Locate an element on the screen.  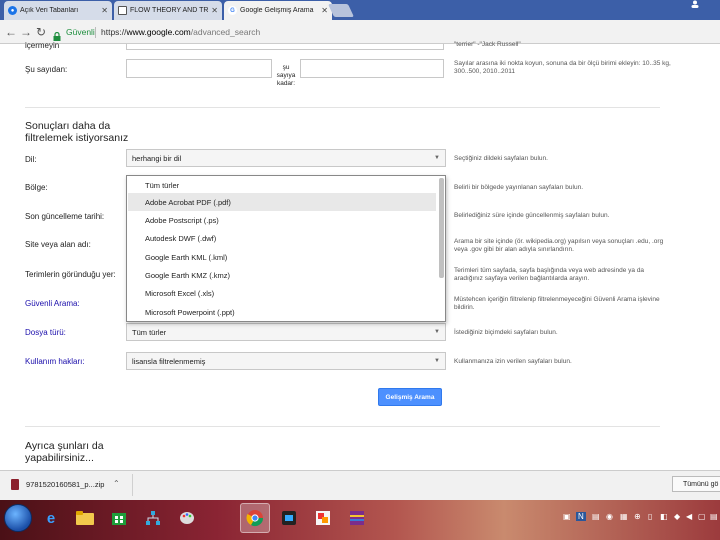
site-domain-label: Site veya alan adı: is located at coordinates (58, 244).